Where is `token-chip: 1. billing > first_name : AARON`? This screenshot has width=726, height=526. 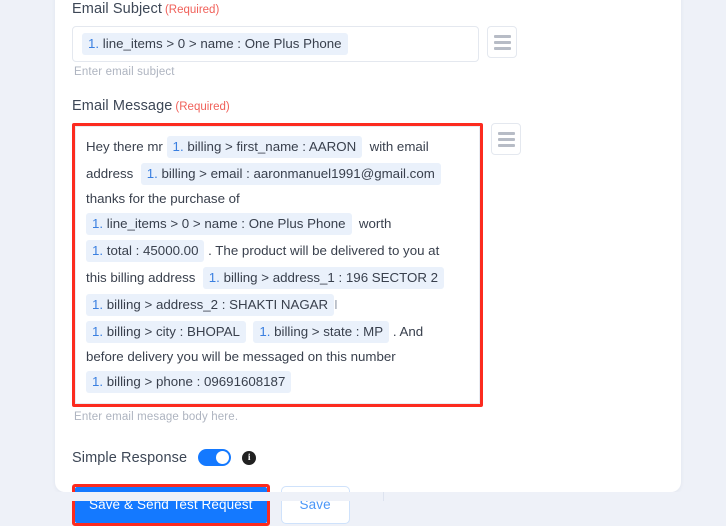
token-chip: 1. billing > first_name : AARON is located at coordinates (264, 147).